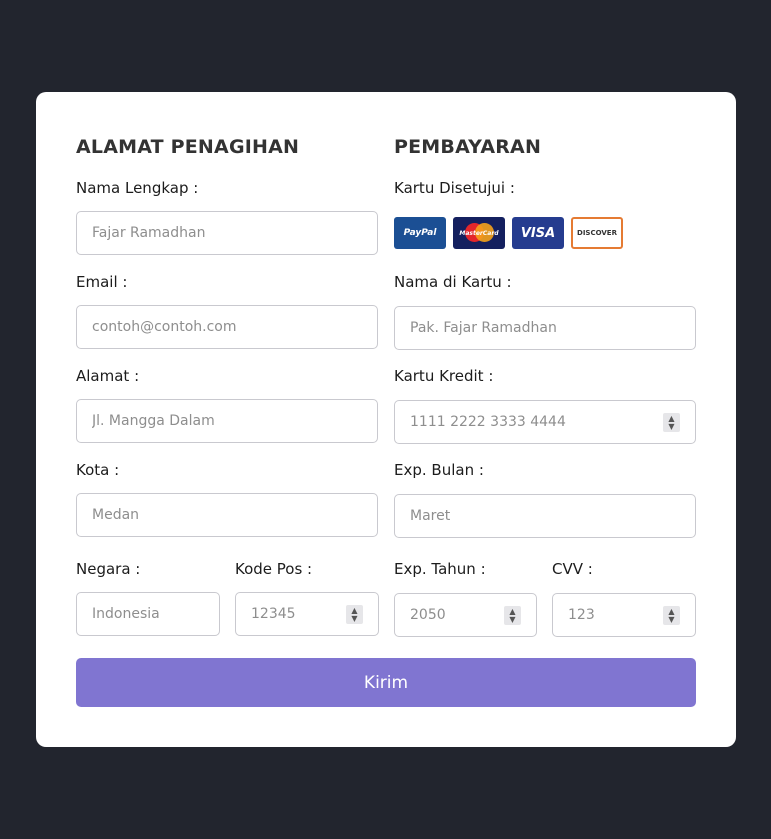  What do you see at coordinates (468, 147) in the screenshot?
I see `payment-title: PEMBAYARAN` at bounding box center [468, 147].